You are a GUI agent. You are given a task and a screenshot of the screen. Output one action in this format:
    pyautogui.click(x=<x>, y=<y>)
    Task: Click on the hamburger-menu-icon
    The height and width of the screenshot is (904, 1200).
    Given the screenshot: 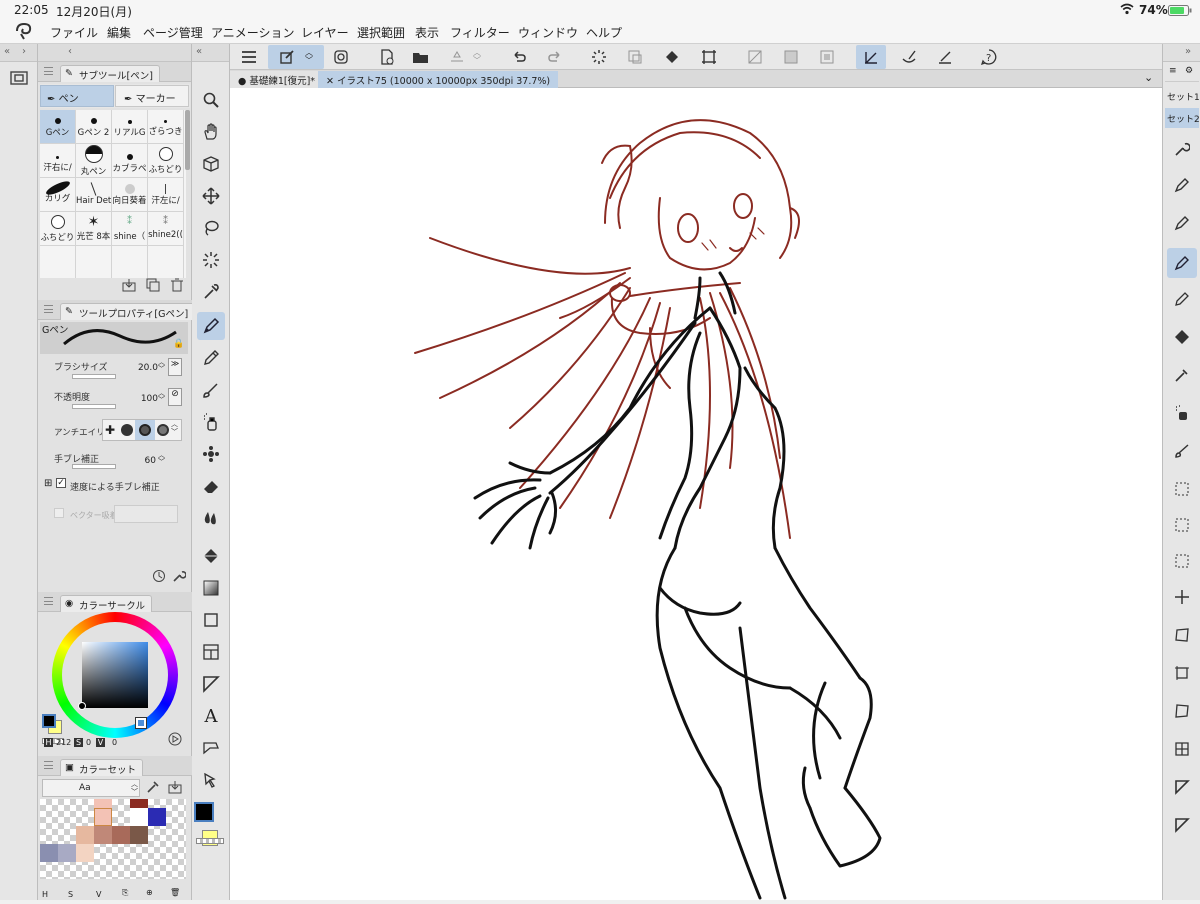 What is the action you would take?
    pyautogui.click(x=249, y=57)
    